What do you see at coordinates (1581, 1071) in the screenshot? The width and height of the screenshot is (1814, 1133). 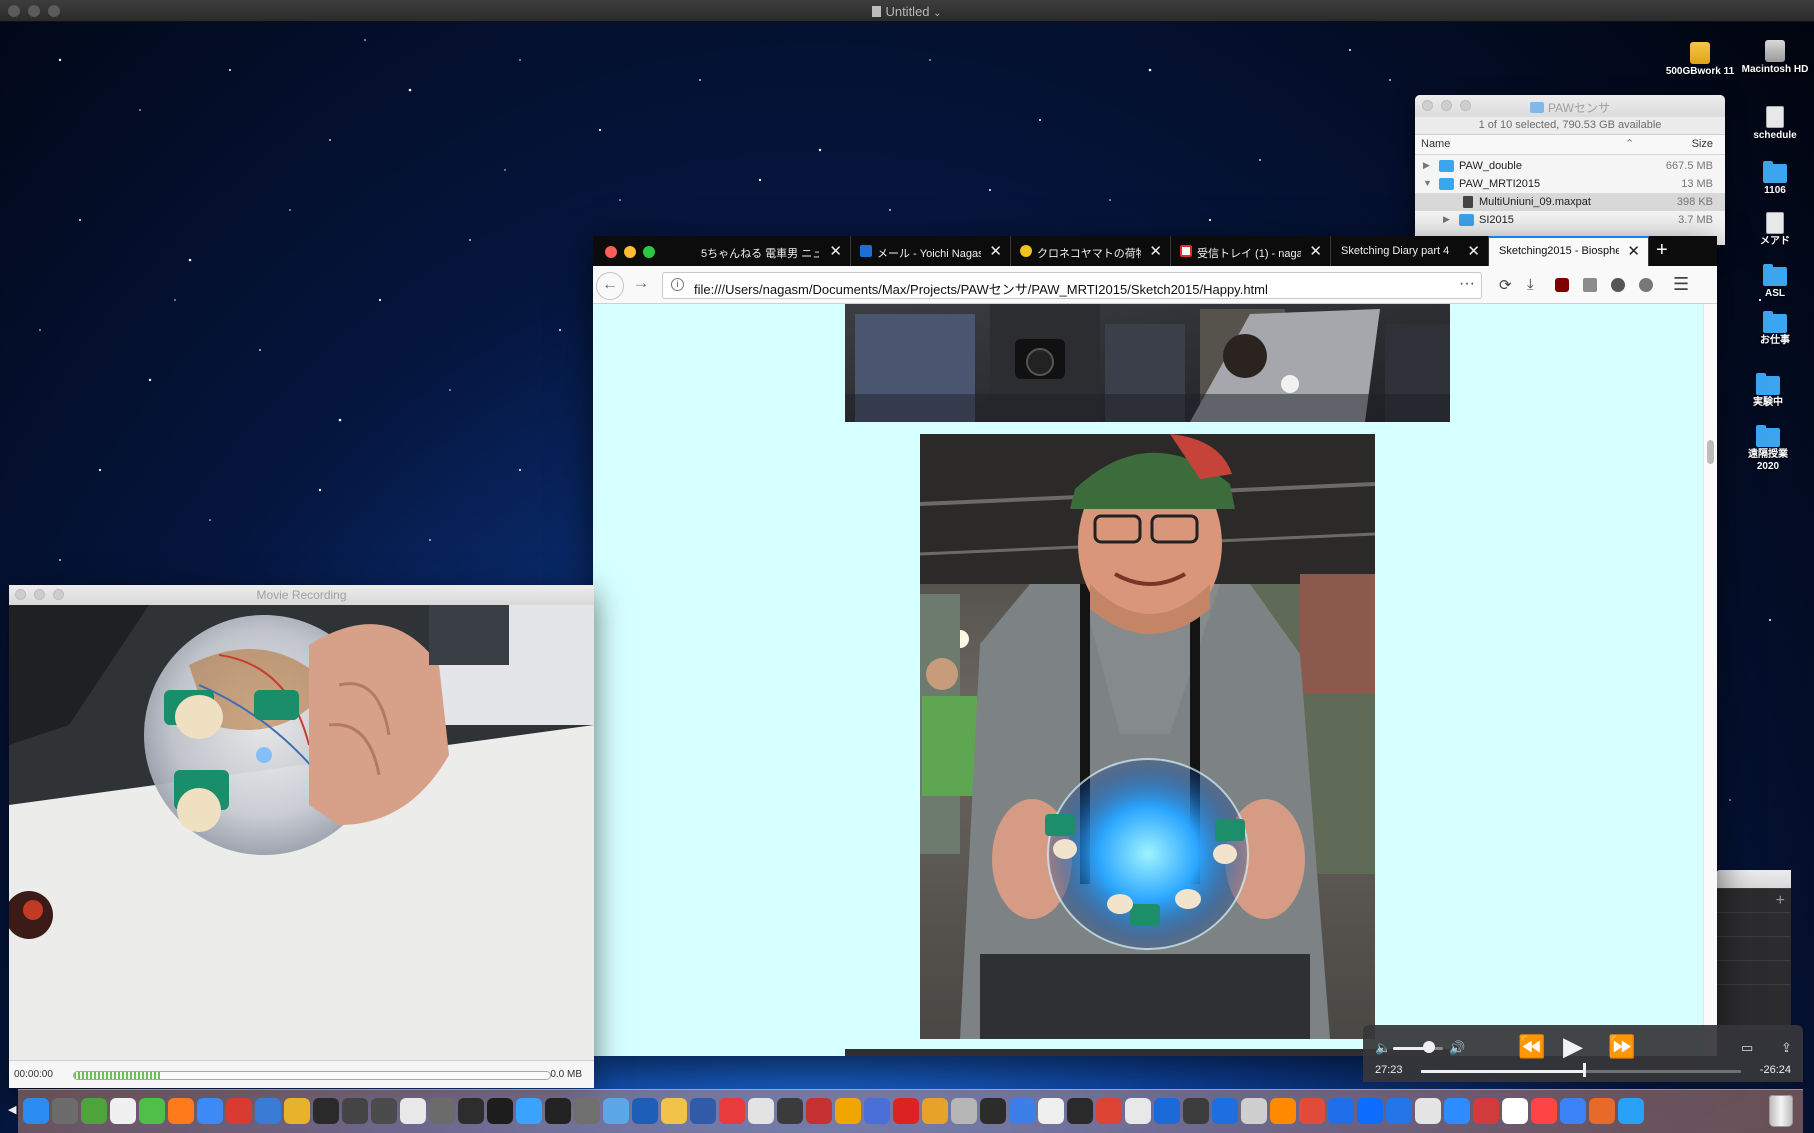 I see `playback-progress` at bounding box center [1581, 1071].